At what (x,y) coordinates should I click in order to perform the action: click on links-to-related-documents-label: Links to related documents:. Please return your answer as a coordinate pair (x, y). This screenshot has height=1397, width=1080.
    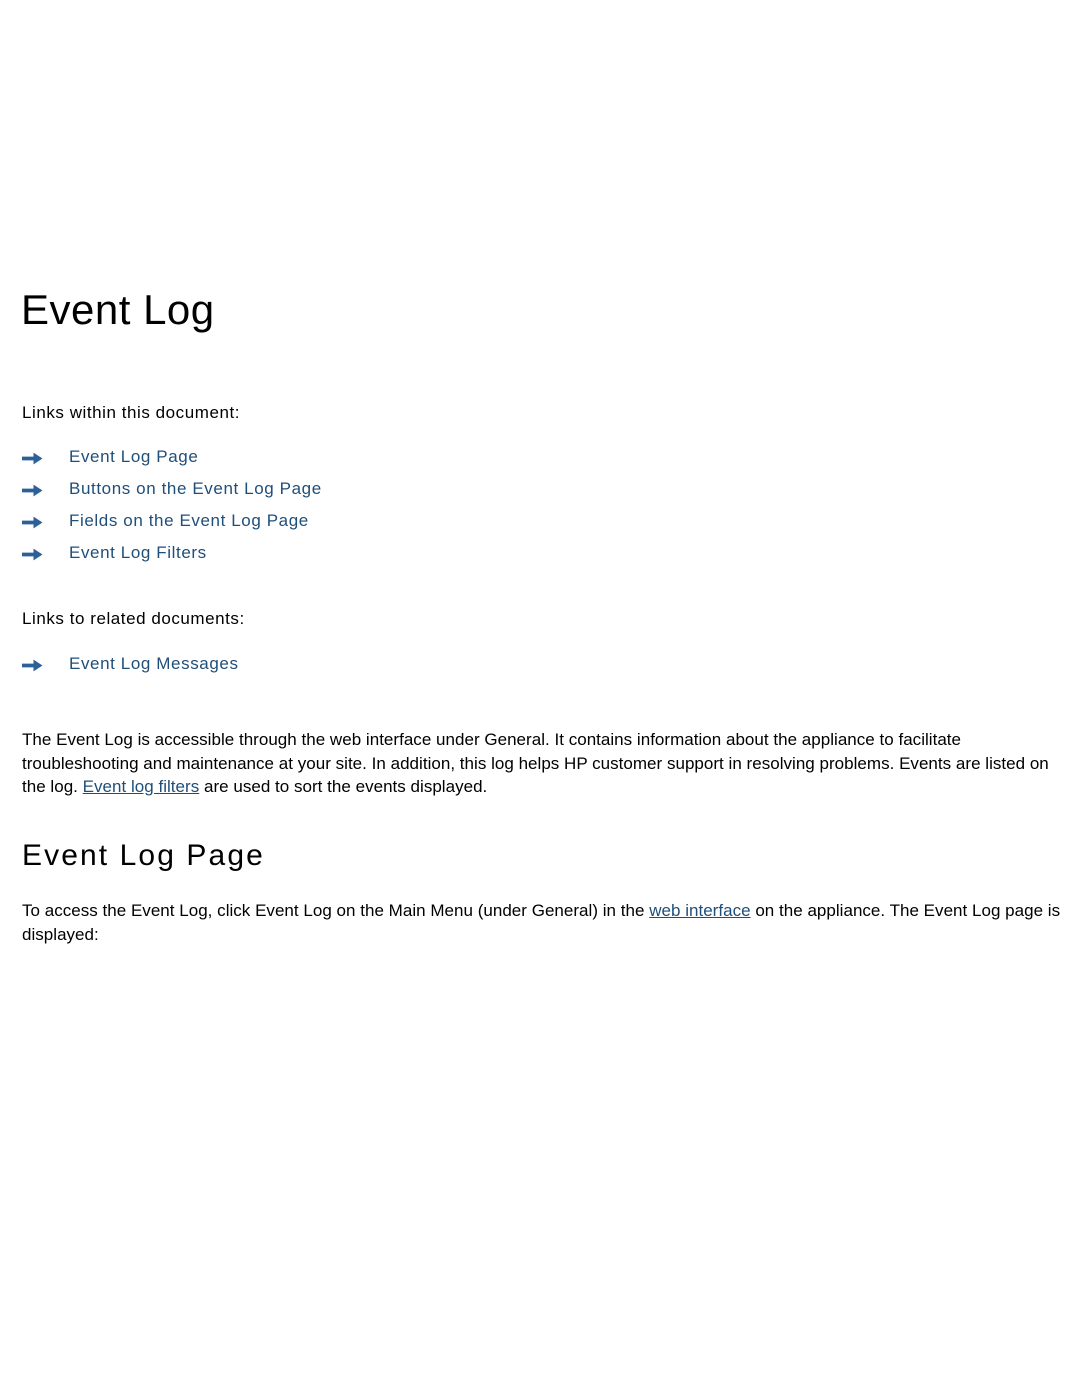
    Looking at the image, I should click on (133, 618).